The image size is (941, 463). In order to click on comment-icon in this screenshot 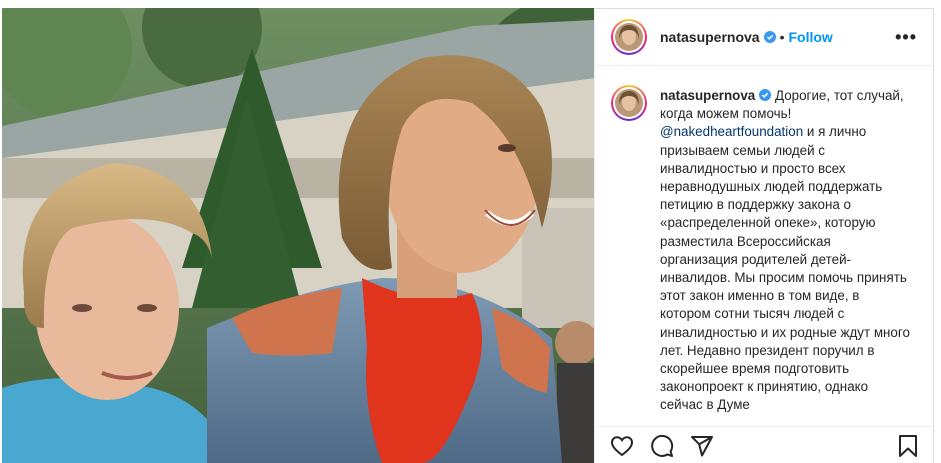, I will do `click(662, 445)`.